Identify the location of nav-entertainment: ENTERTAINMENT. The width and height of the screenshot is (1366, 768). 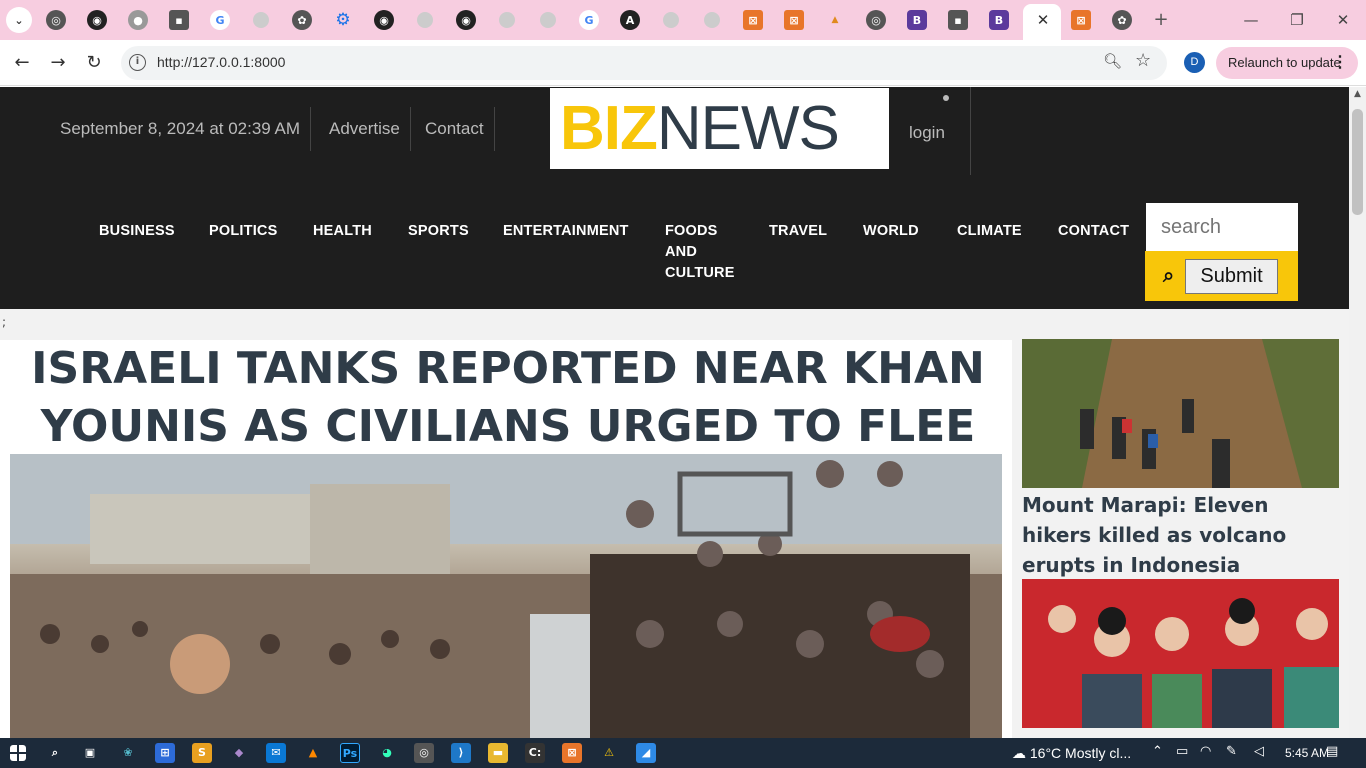
(566, 231).